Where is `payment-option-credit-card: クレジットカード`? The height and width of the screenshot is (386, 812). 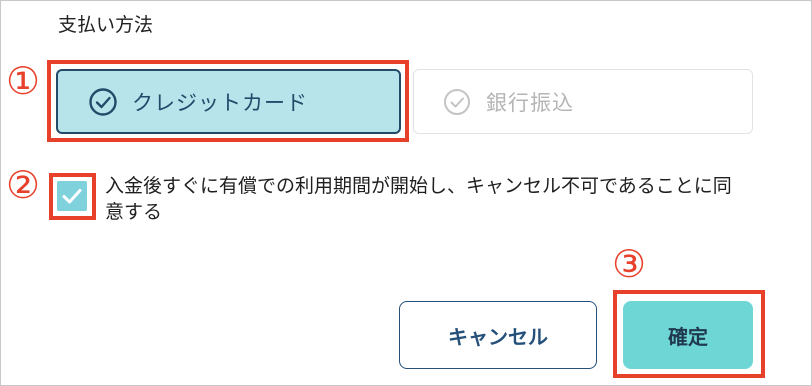 payment-option-credit-card: クレジットカード is located at coordinates (228, 101).